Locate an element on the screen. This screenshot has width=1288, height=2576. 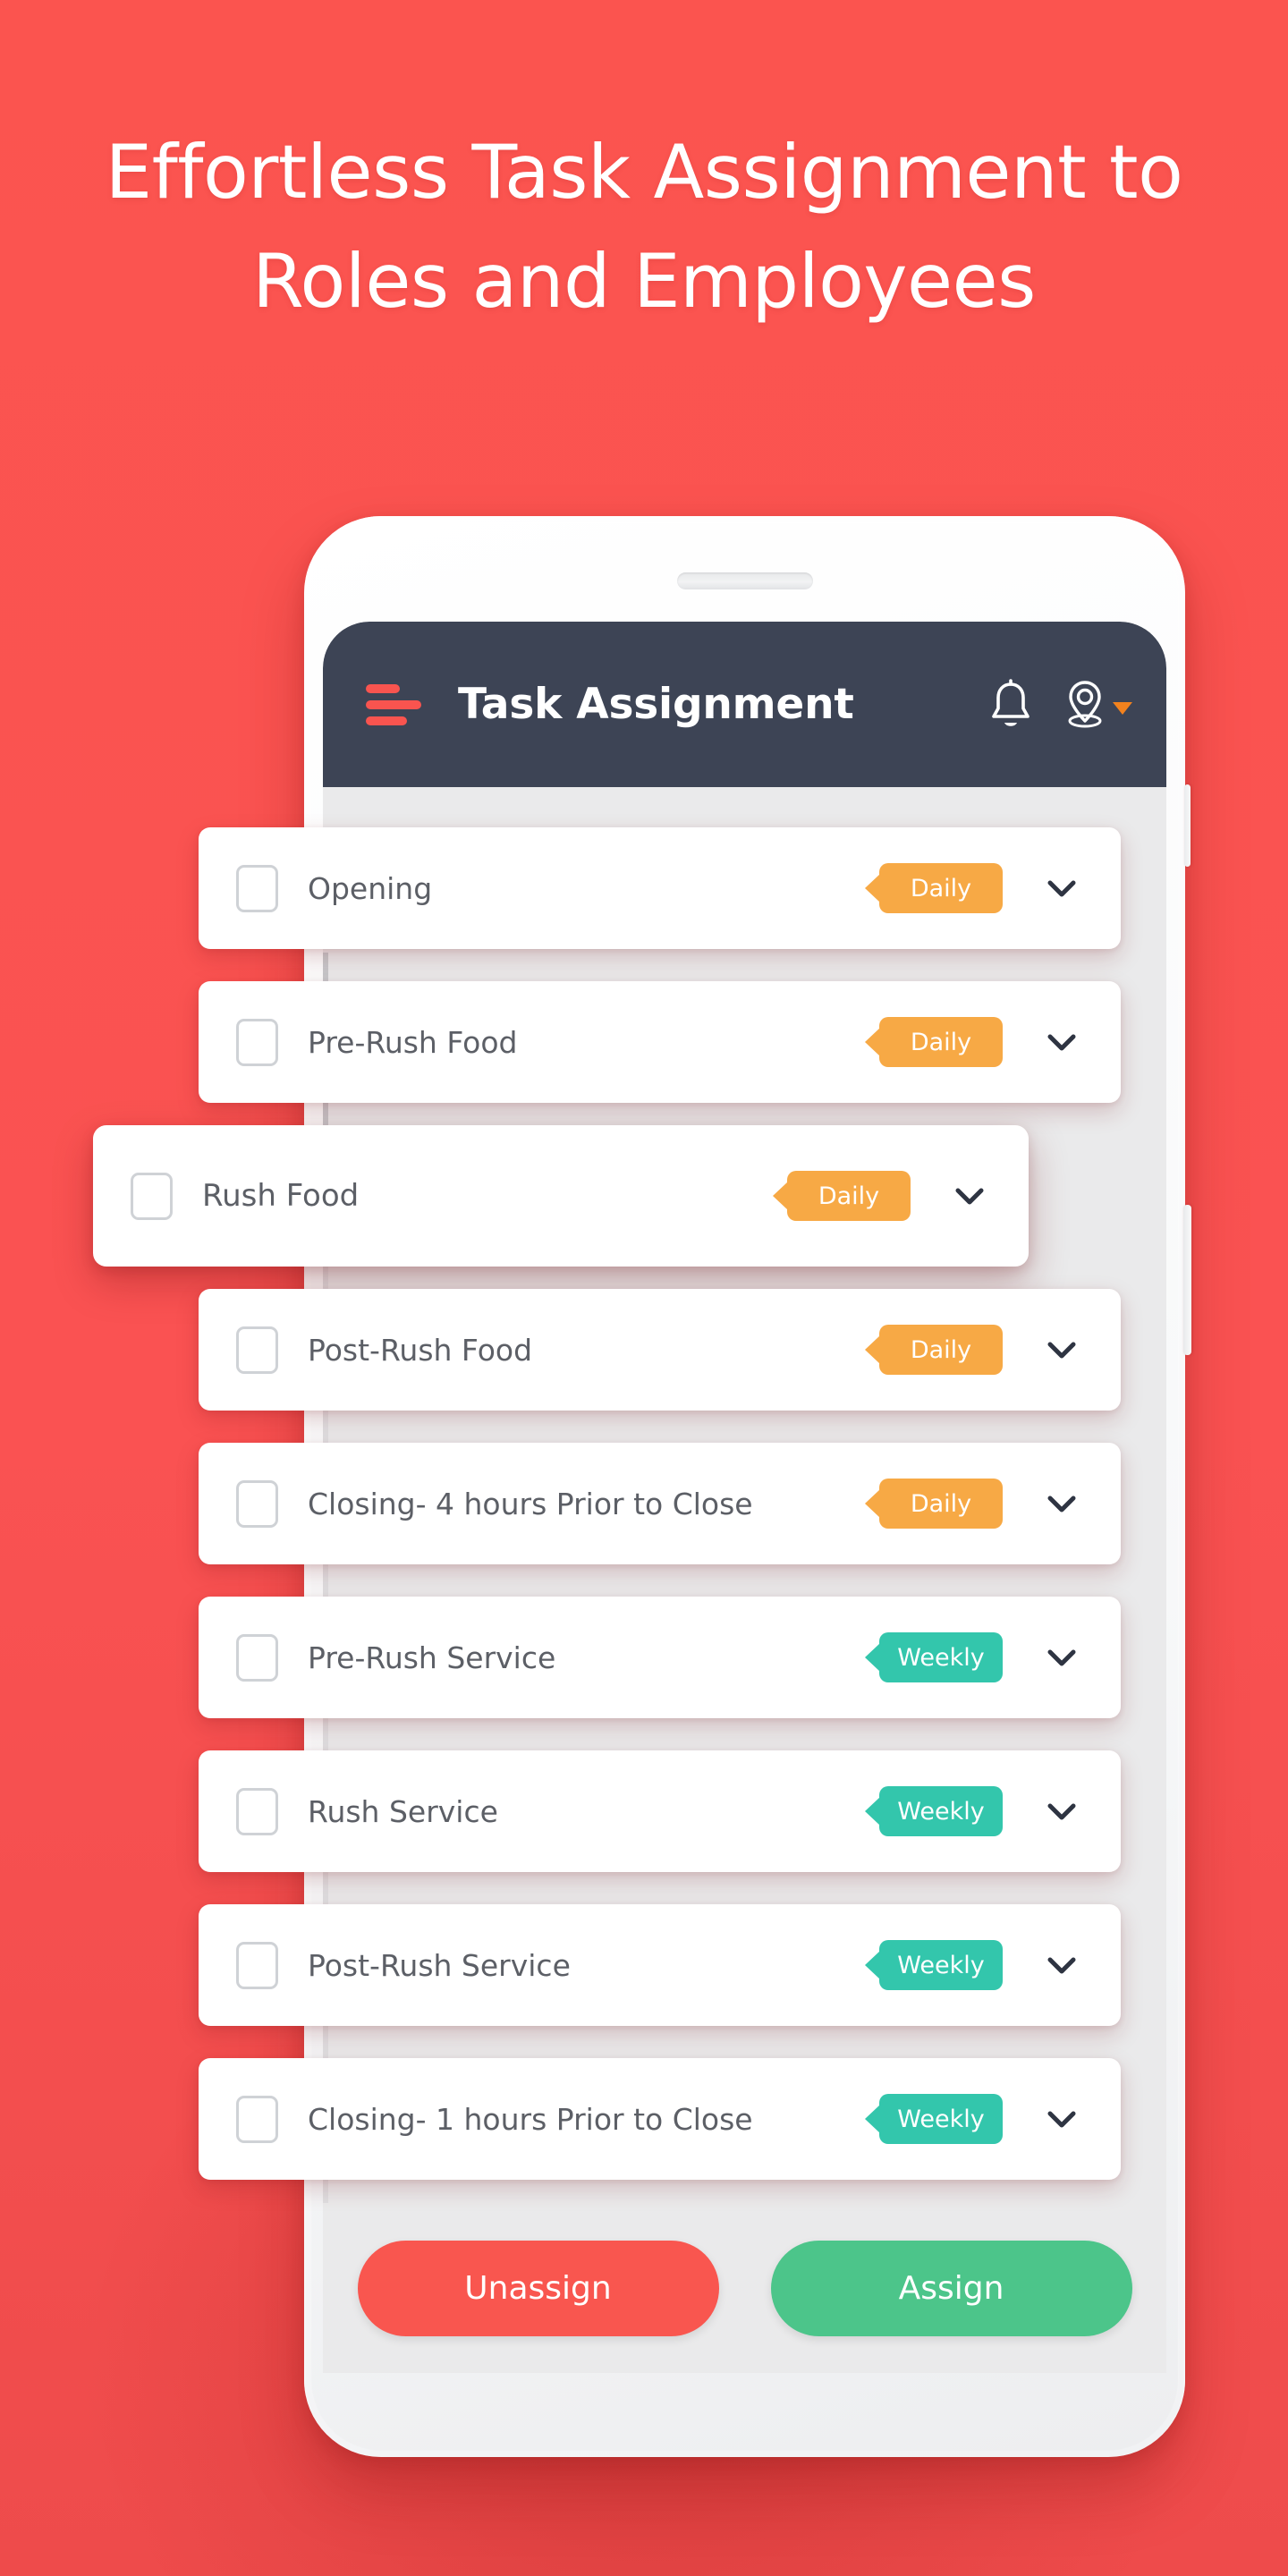
phone-volume-button is located at coordinates (1187, 825).